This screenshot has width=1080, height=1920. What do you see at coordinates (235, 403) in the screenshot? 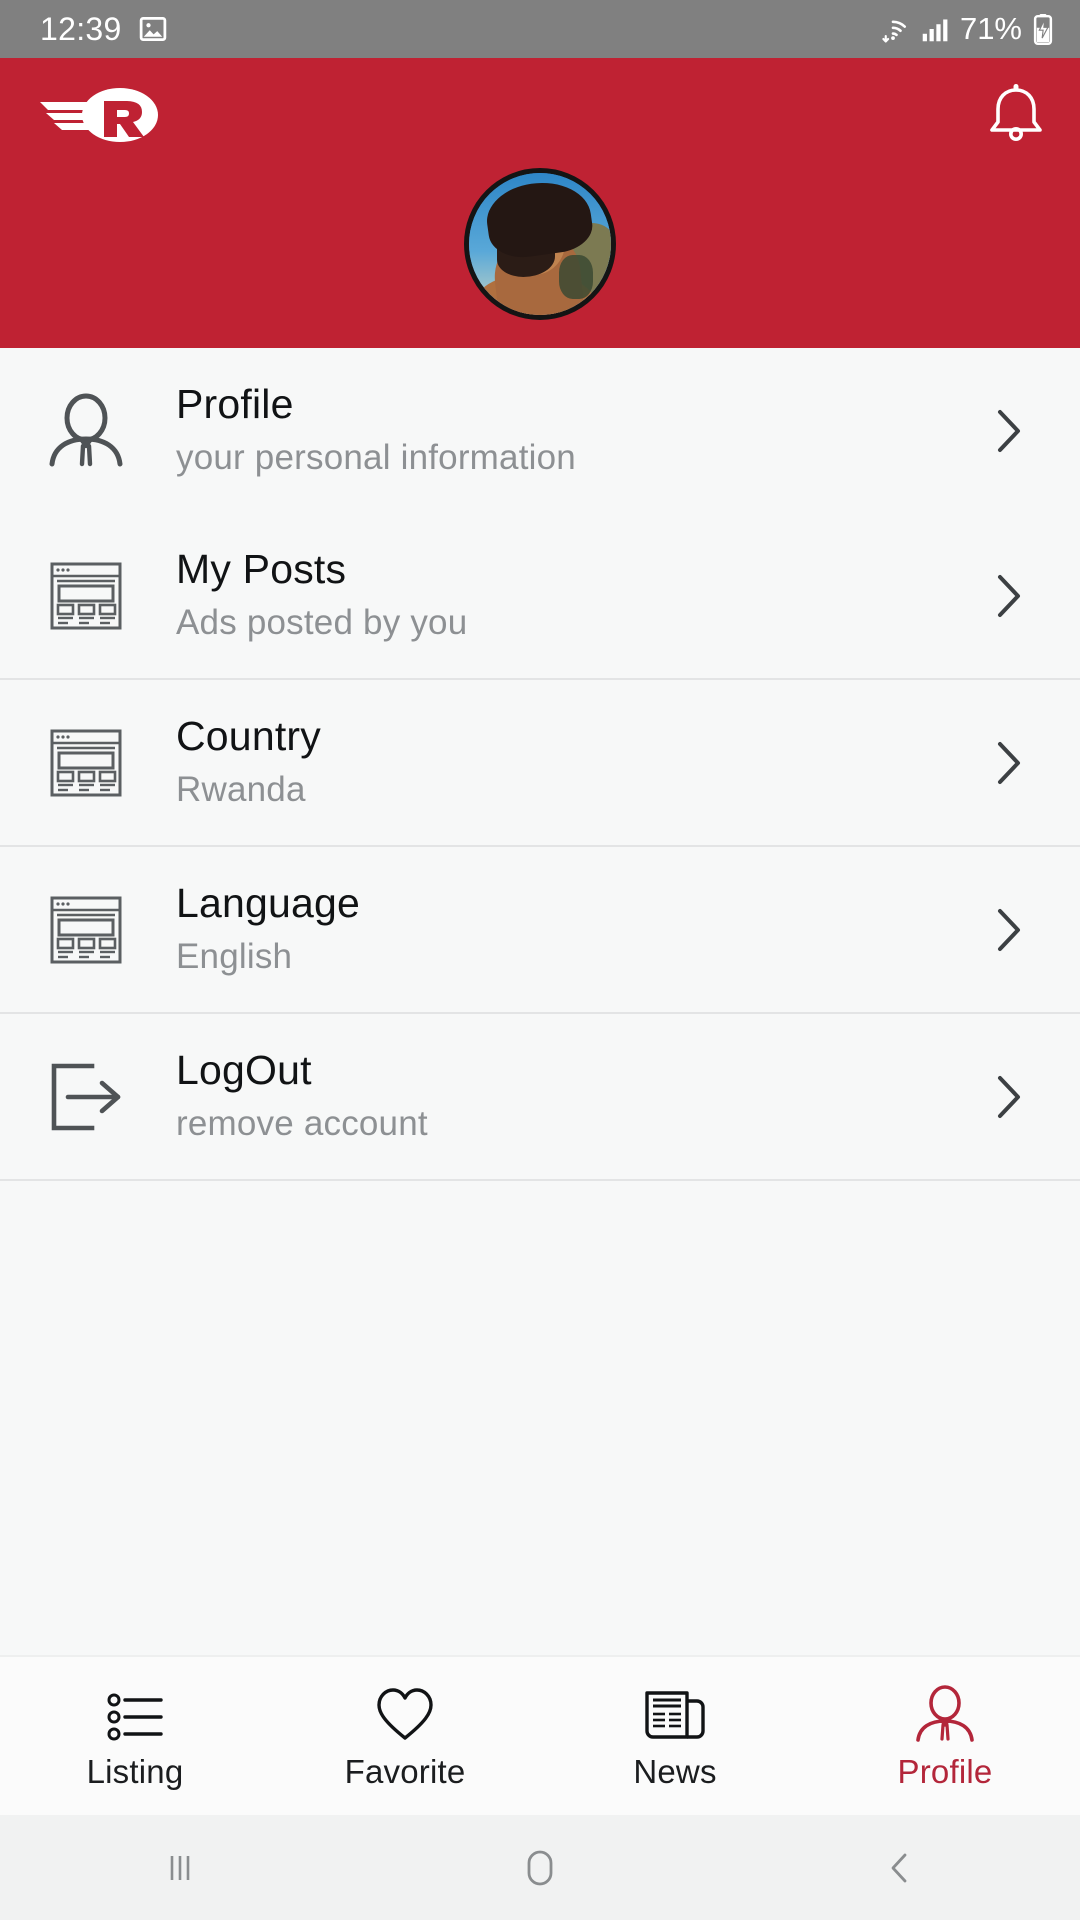
I see `list-item-title: Profile` at bounding box center [235, 403].